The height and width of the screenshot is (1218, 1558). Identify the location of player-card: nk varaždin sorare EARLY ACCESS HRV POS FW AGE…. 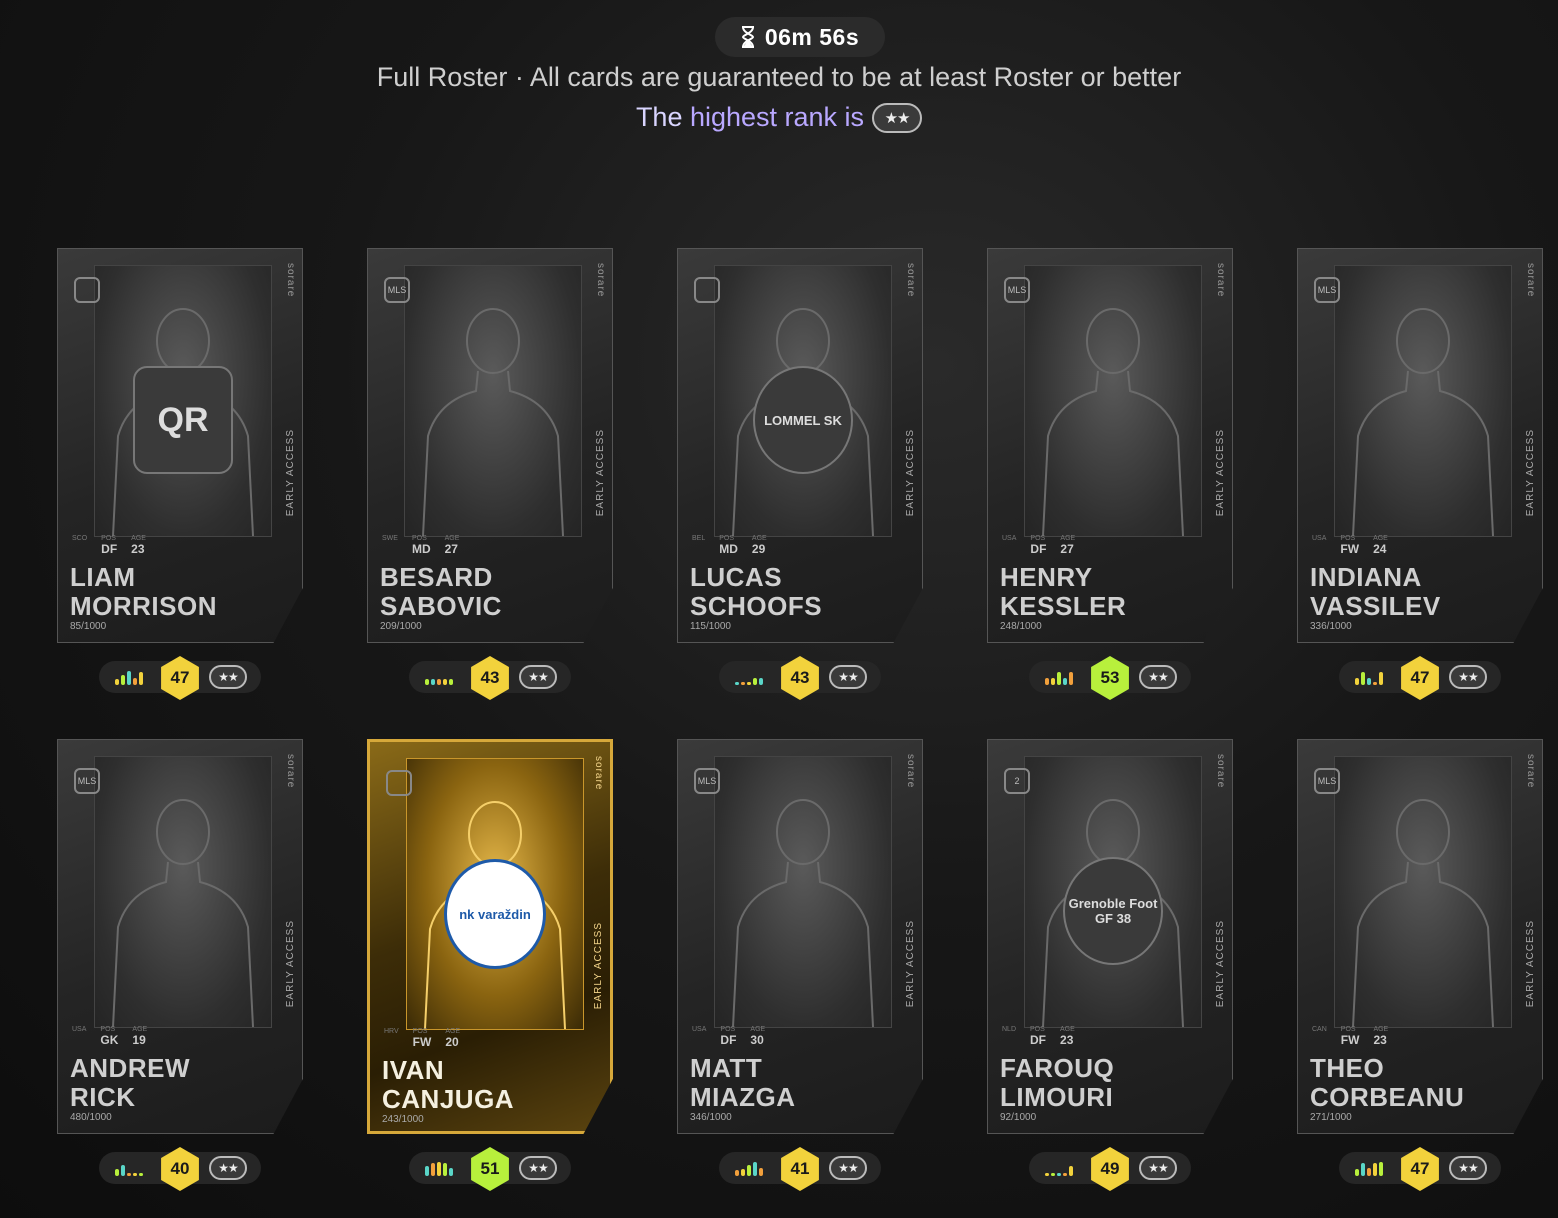
(490, 936).